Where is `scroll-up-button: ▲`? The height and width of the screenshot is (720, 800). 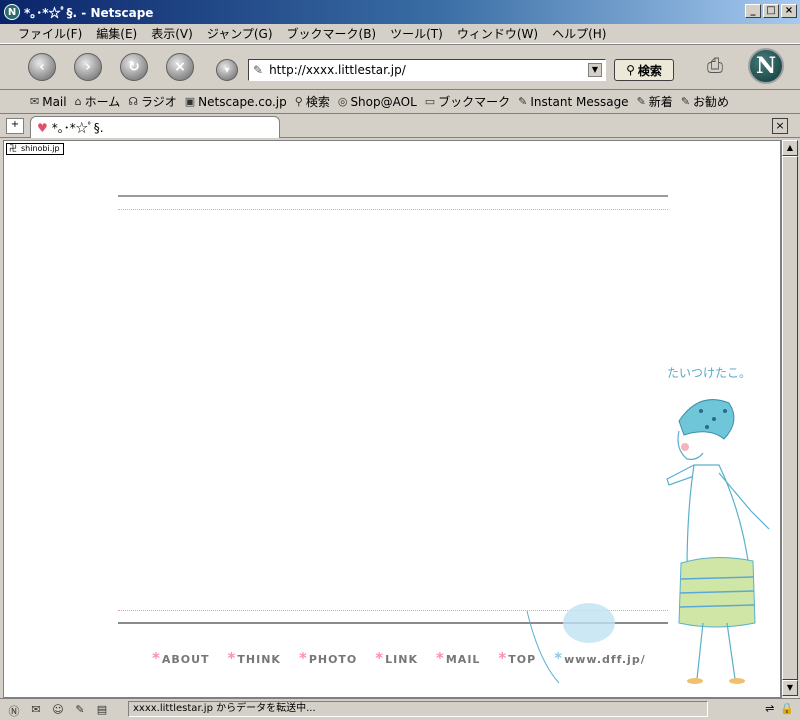
scroll-up-button: ▲ is located at coordinates (790, 148).